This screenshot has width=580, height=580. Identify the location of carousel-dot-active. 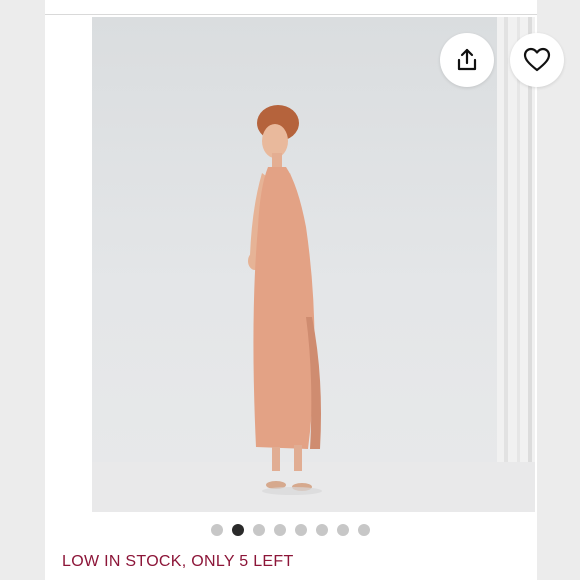
(237, 530).